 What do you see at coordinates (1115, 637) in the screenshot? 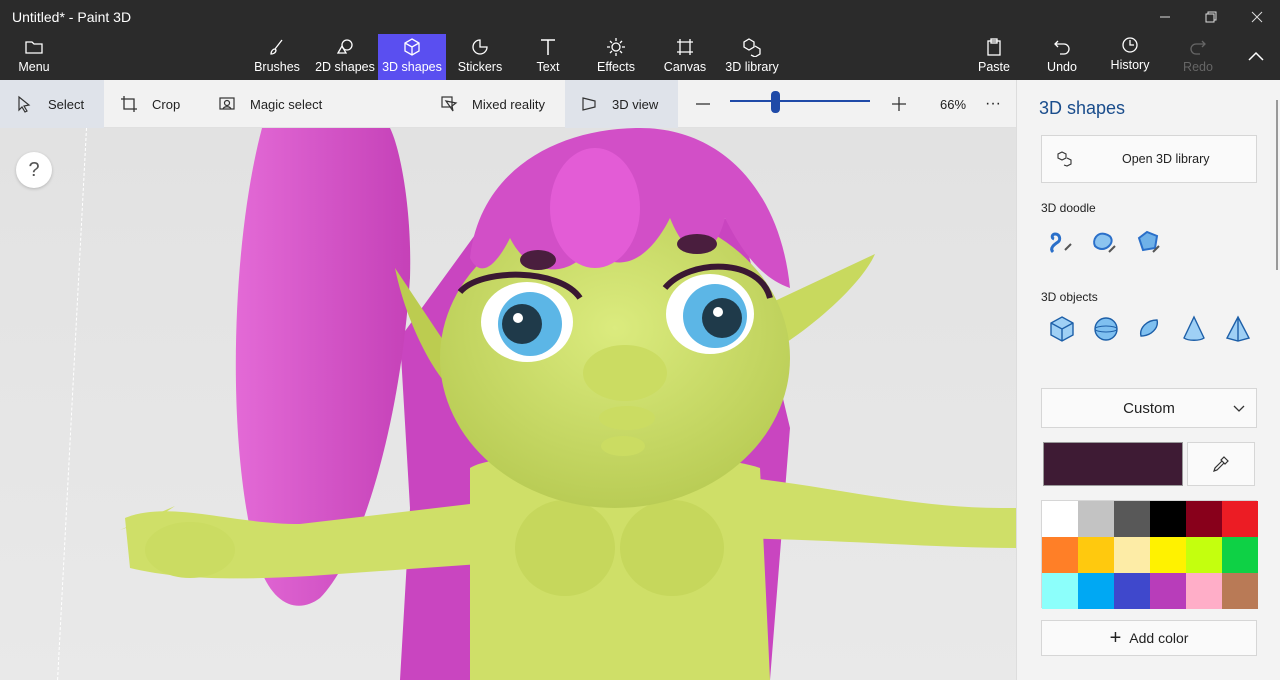
I see `plus-icon: +` at bounding box center [1115, 637].